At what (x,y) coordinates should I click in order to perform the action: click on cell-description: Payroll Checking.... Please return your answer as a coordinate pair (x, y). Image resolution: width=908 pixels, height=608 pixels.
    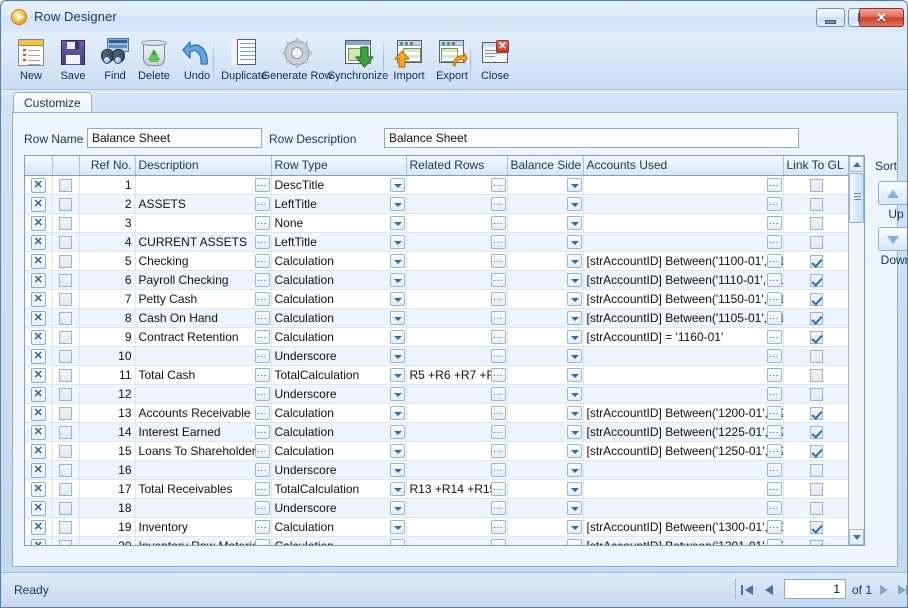
    Looking at the image, I should click on (203, 280).